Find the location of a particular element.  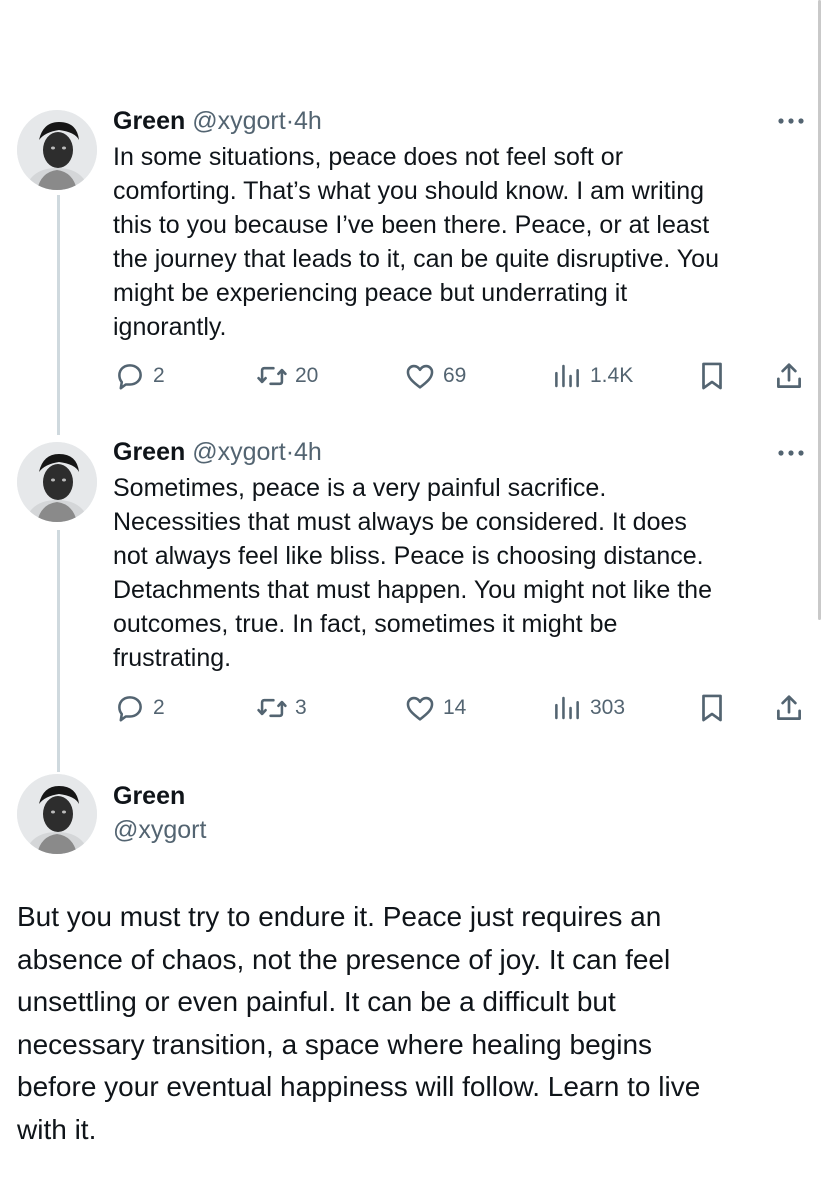

like-count: 14 is located at coordinates (455, 707).